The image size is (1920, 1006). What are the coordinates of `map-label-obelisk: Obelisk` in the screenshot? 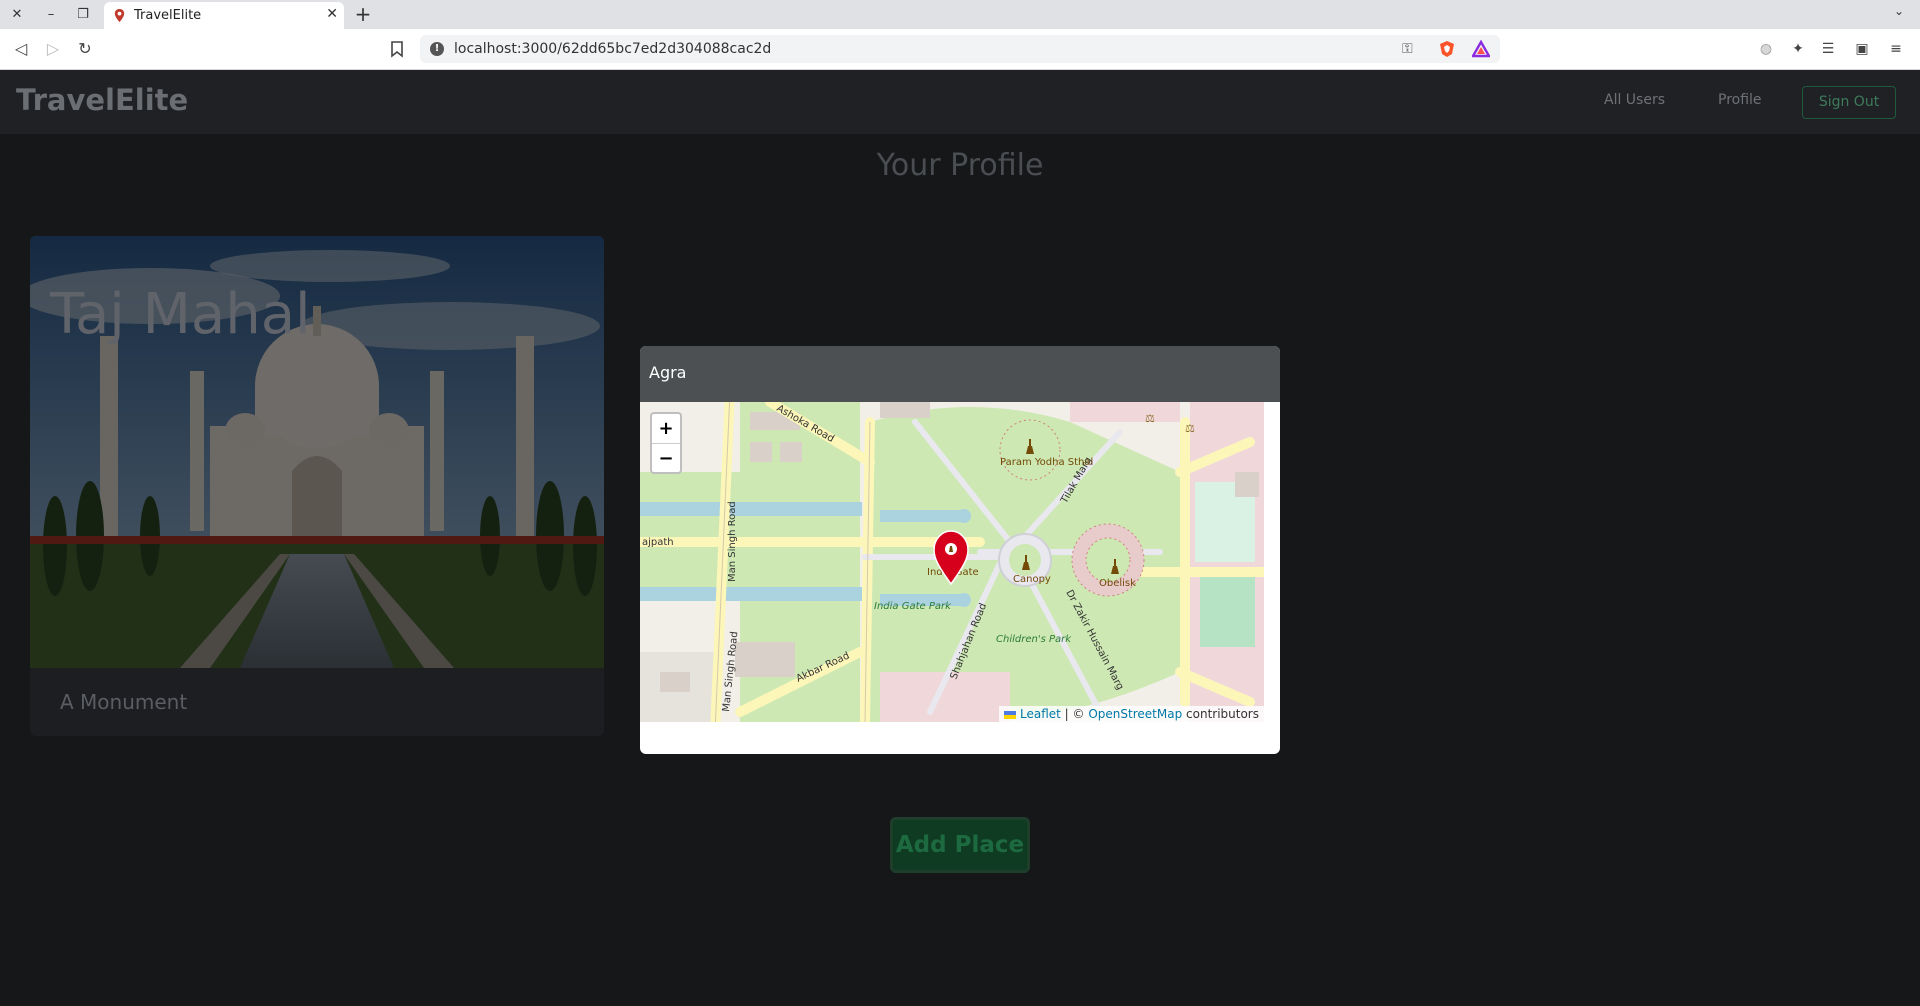 It's located at (1117, 583).